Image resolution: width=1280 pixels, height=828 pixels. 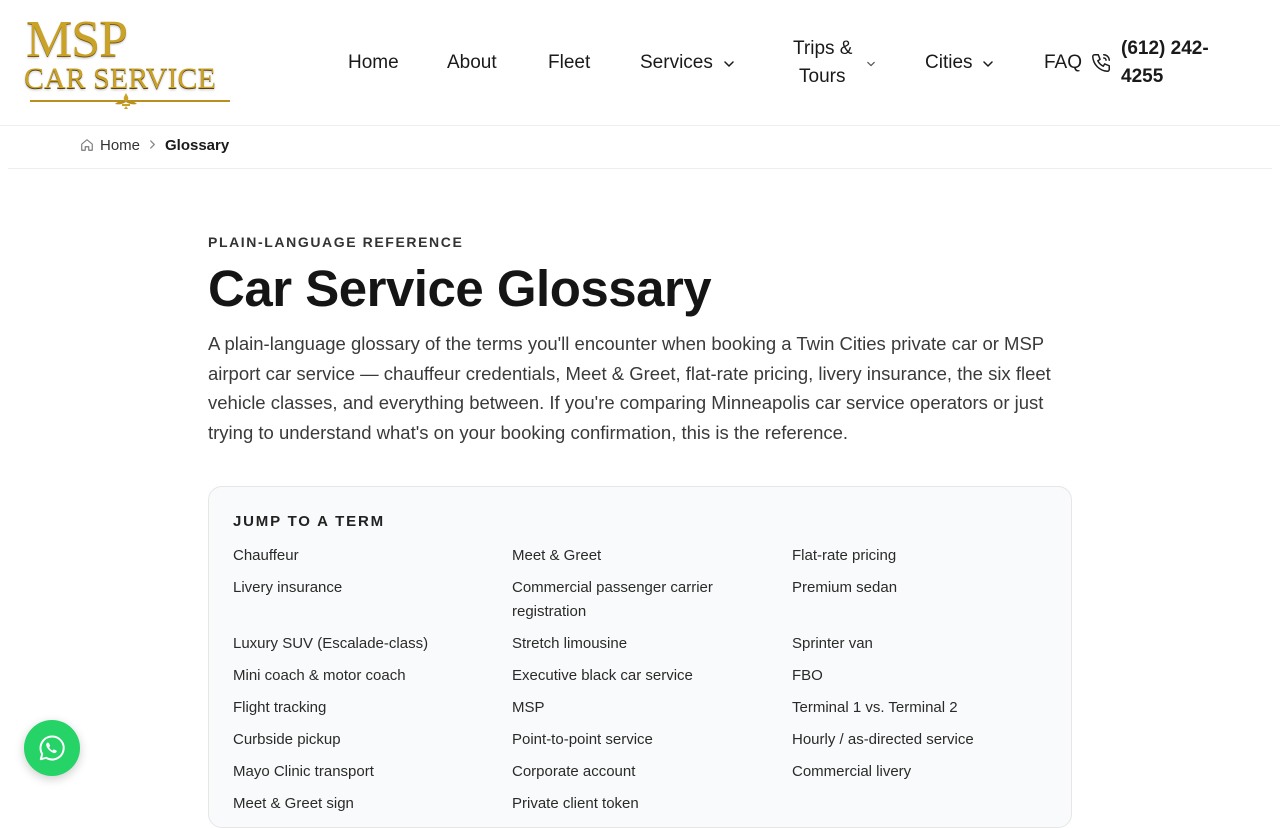 What do you see at coordinates (949, 62) in the screenshot?
I see `nav-cities-label: Cities` at bounding box center [949, 62].